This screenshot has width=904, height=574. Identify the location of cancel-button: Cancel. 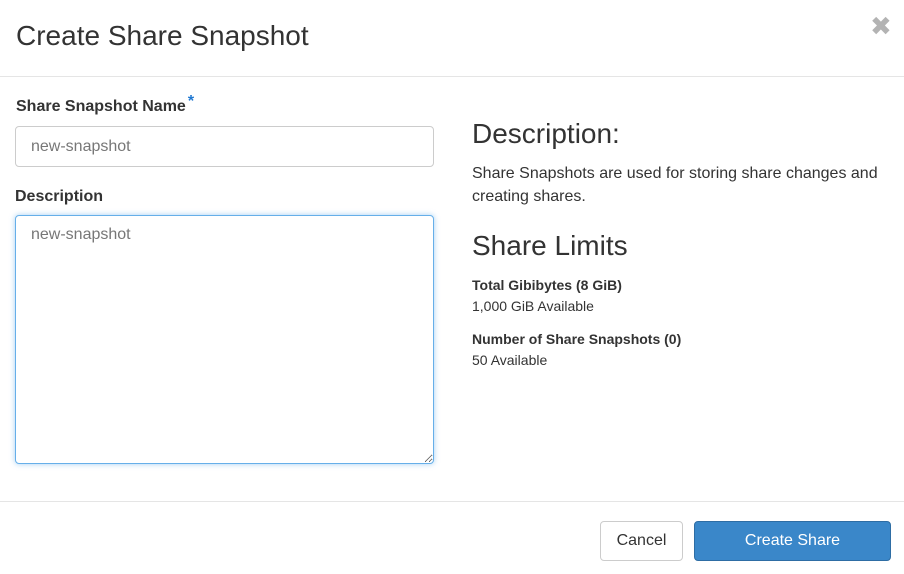
(641, 541).